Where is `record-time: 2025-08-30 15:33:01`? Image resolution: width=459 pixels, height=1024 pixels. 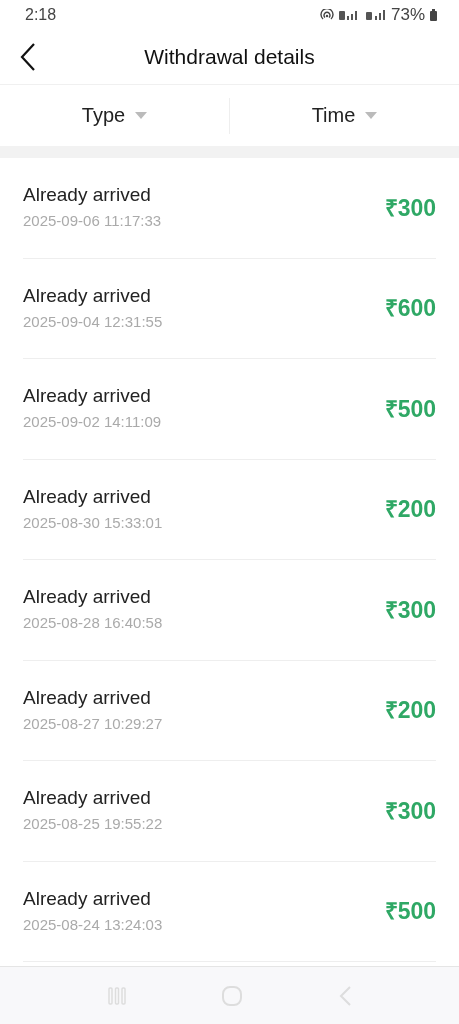 record-time: 2025-08-30 15:33:01 is located at coordinates (93, 522).